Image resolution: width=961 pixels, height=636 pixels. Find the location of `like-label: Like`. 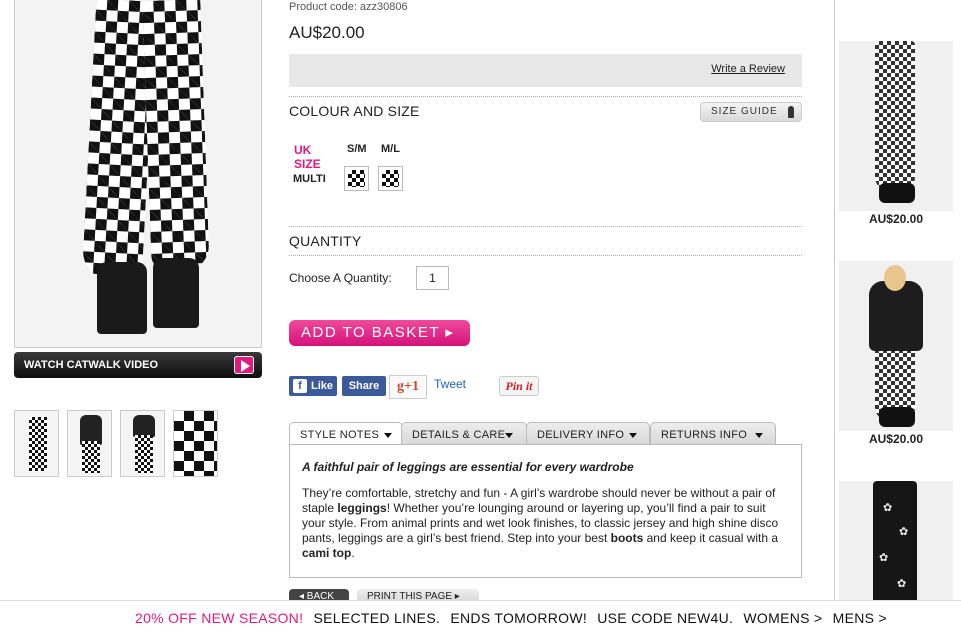

like-label: Like is located at coordinates (322, 386).